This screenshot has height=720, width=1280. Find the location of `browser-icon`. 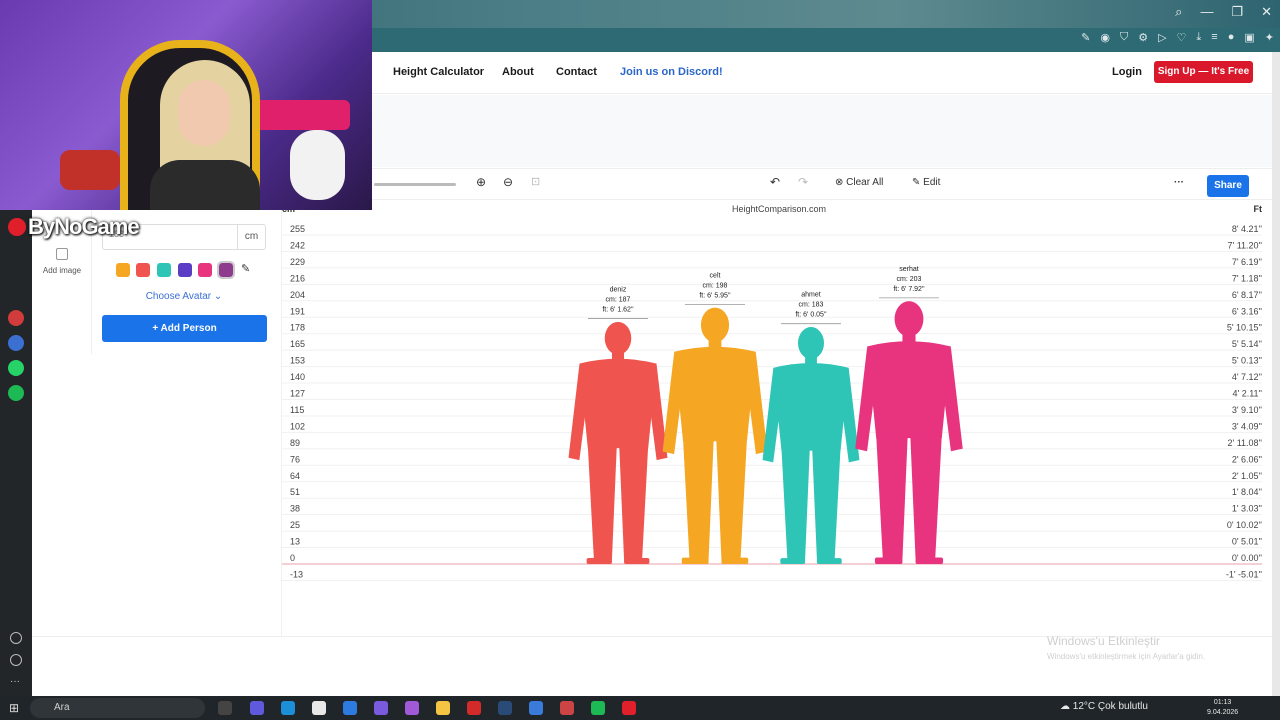

browser-icon is located at coordinates (474, 708).